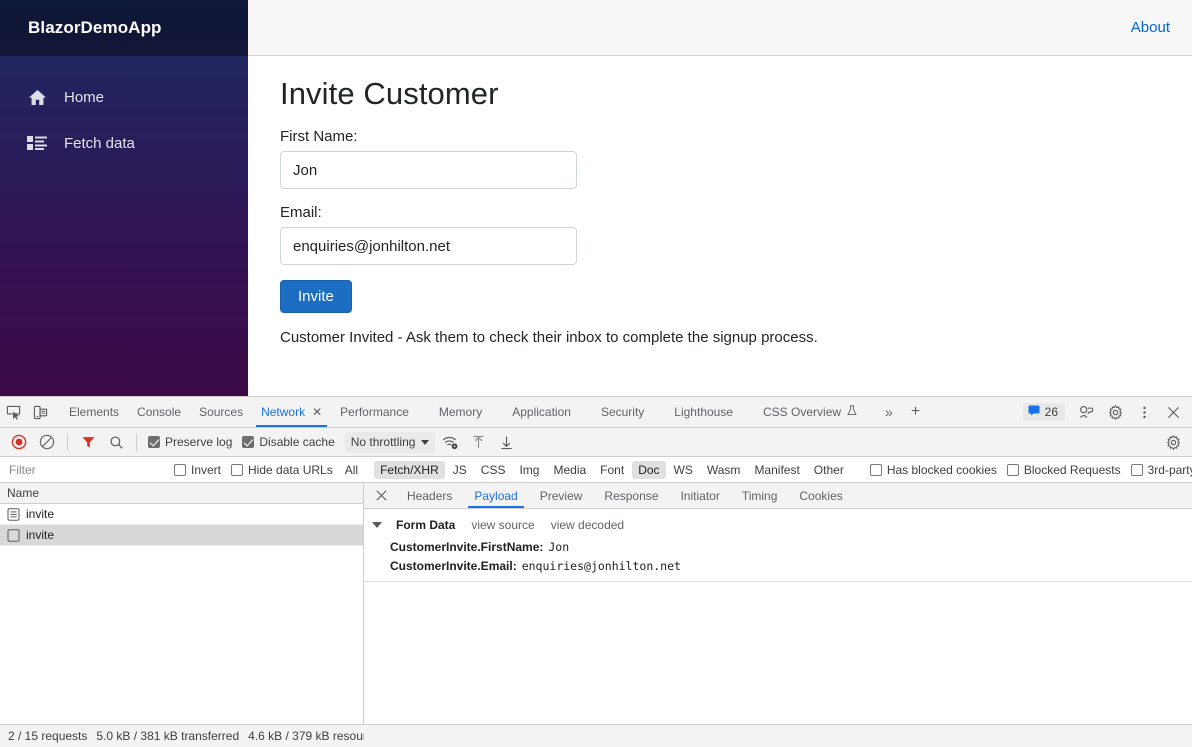 This screenshot has width=1192, height=747. I want to click on clear-button-icon, so click(47, 442).